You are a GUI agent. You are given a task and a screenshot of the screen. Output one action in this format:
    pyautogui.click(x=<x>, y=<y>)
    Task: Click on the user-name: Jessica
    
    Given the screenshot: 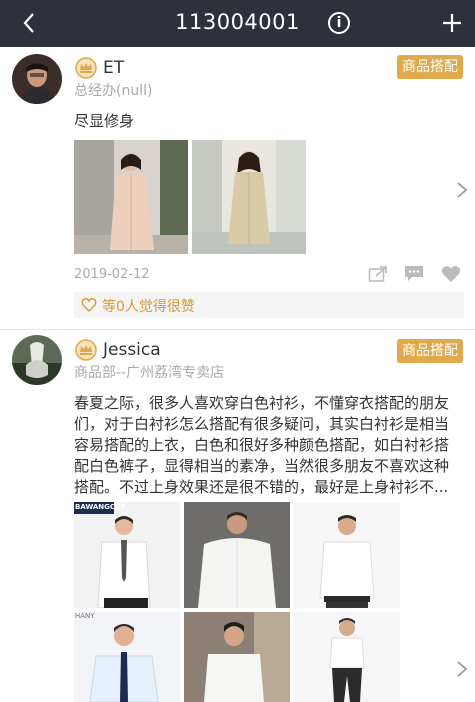 What is the action you would take?
    pyautogui.click(x=132, y=350)
    